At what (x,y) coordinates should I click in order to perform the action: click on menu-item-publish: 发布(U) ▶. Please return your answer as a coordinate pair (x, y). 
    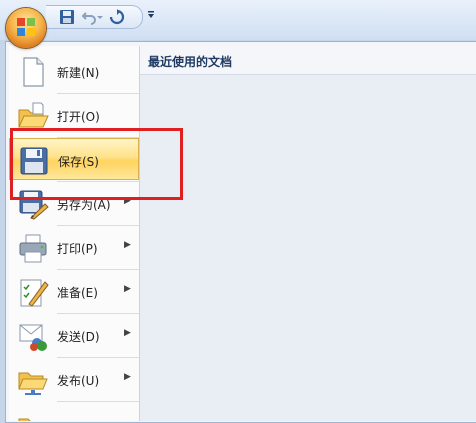
    Looking at the image, I should click on (74, 379).